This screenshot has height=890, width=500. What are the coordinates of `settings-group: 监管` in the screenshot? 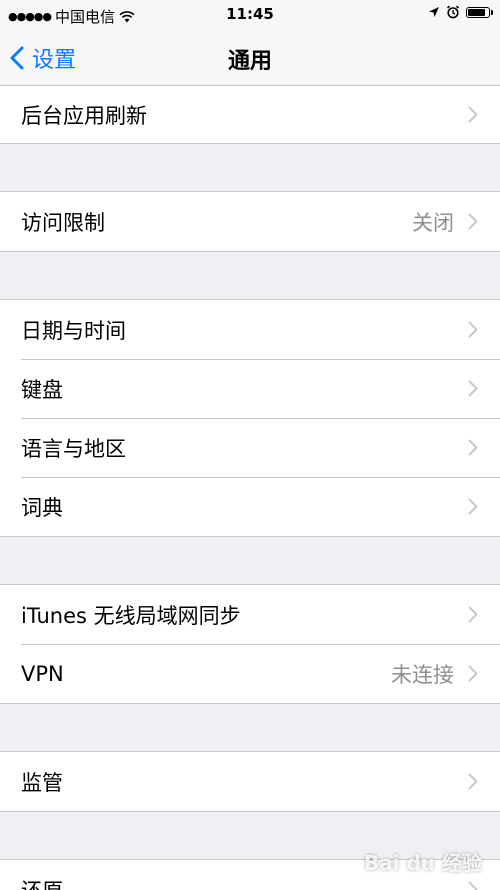 It's located at (250, 781).